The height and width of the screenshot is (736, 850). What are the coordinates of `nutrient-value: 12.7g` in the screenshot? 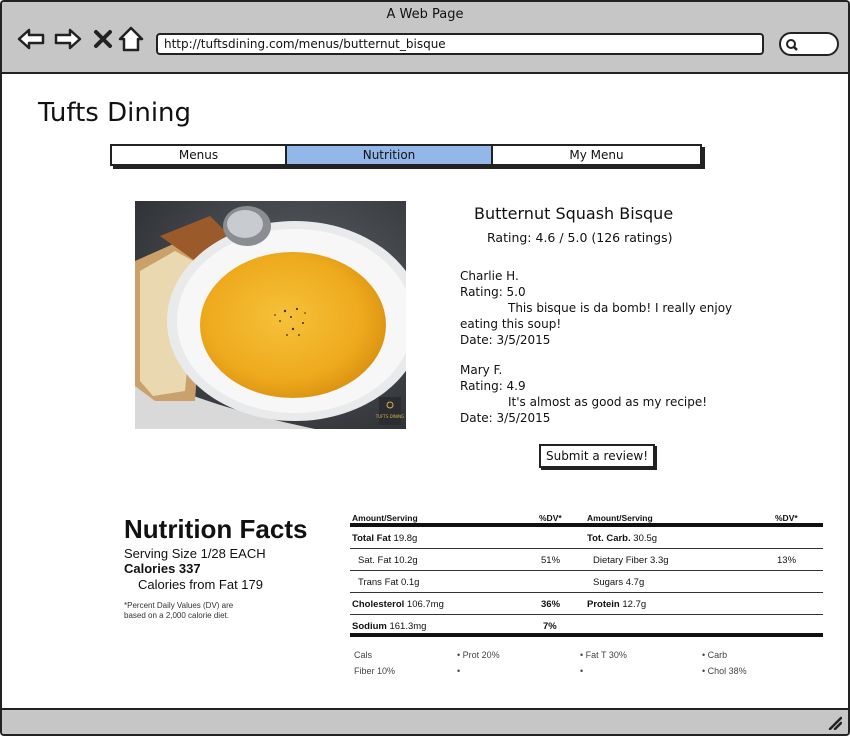 It's located at (634, 604).